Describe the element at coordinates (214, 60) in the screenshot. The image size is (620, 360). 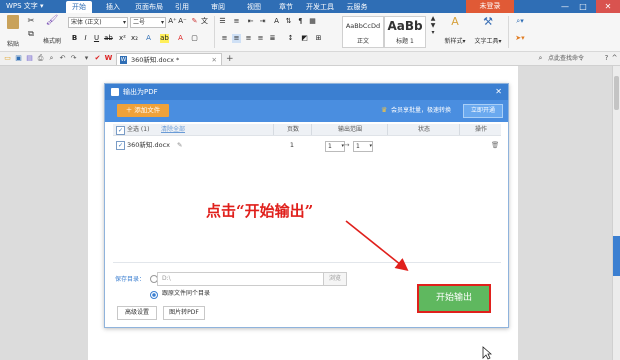
I see `close-tab-icon: ✕` at that location.